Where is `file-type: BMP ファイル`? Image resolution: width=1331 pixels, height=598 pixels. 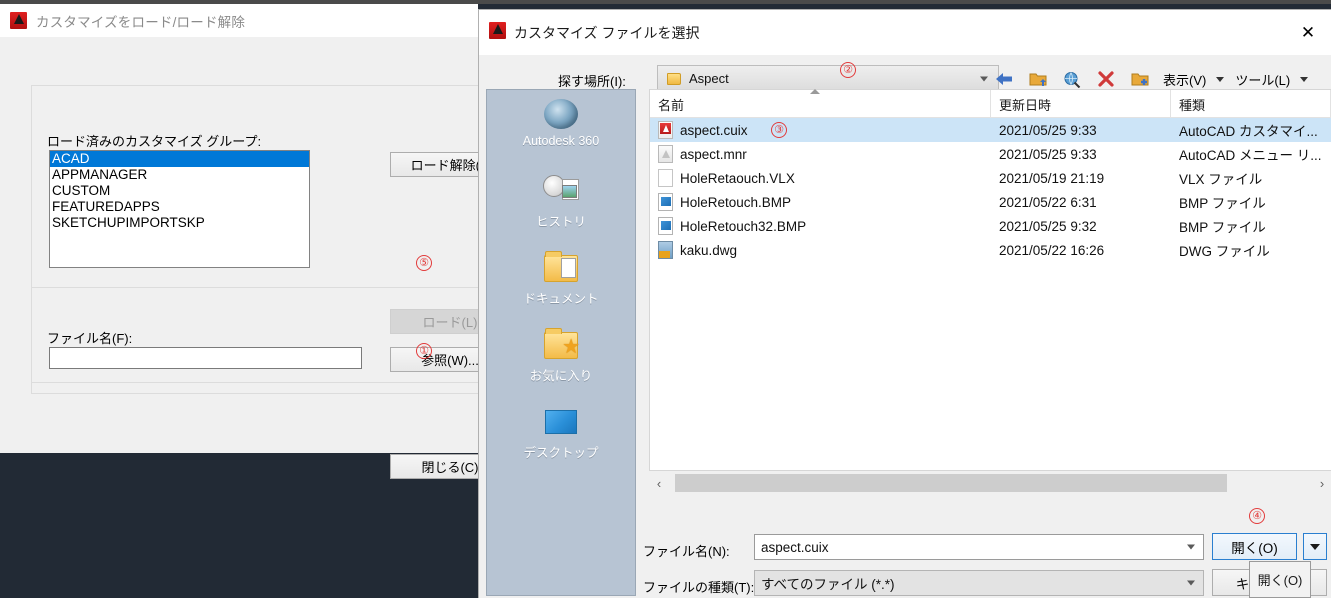
file-type: BMP ファイル is located at coordinates (1222, 203).